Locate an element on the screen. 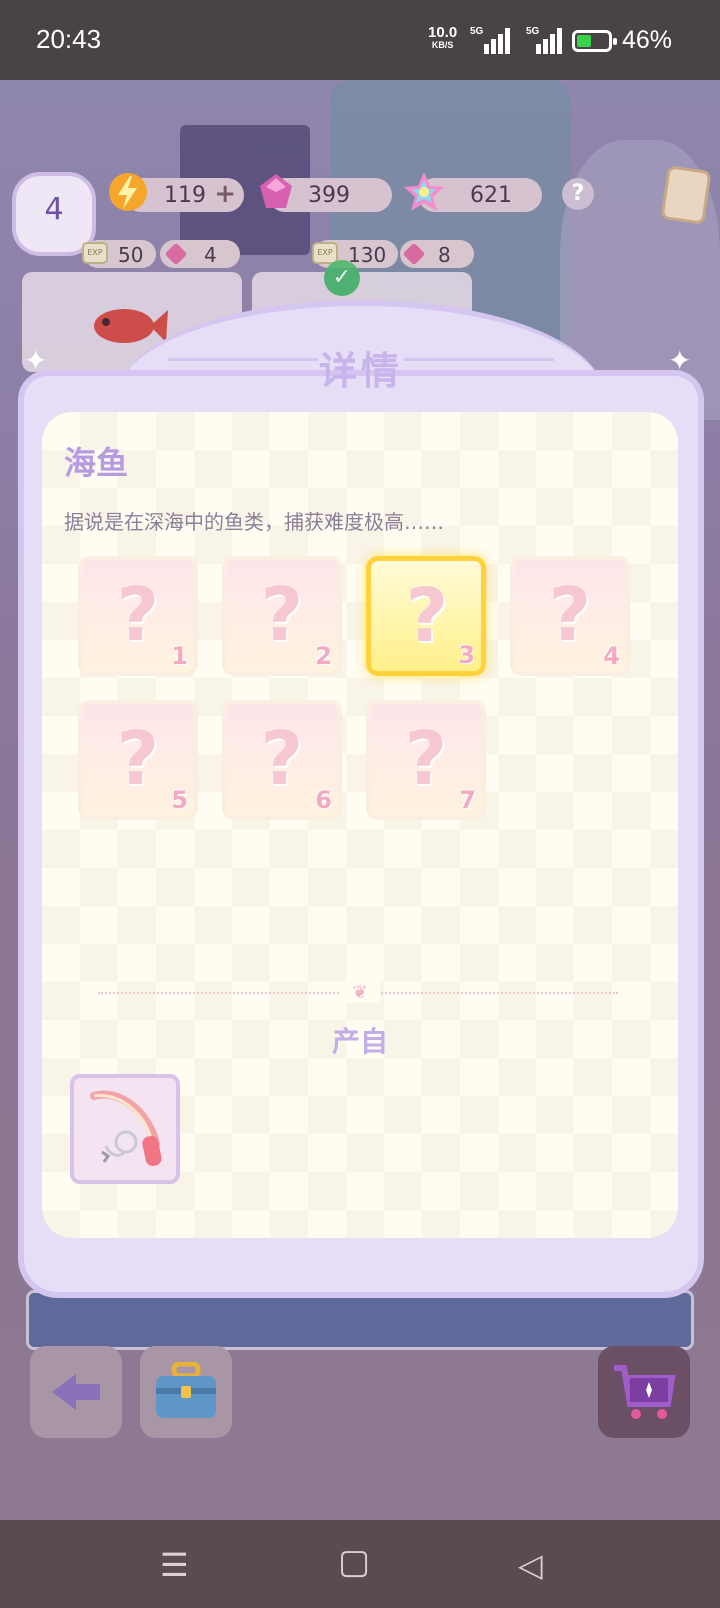  source-item-fishing-rod is located at coordinates (125, 1129).